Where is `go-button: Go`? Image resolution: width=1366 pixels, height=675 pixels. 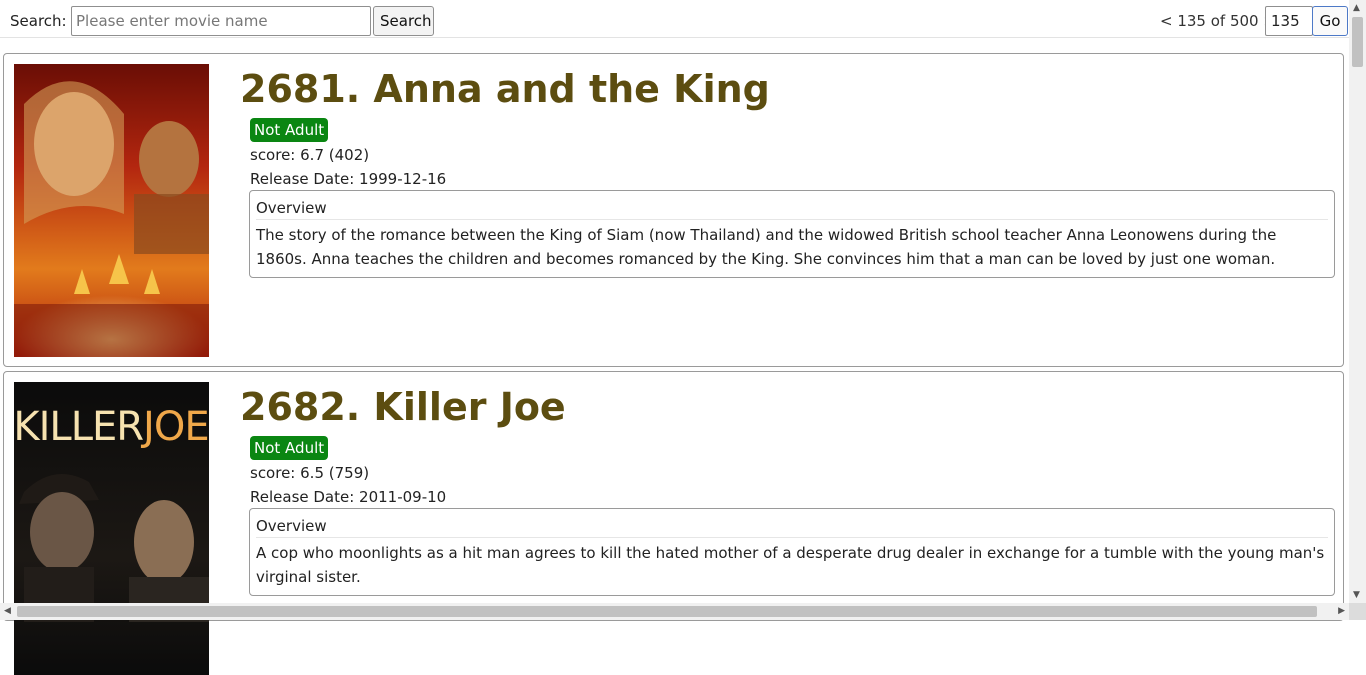 go-button: Go is located at coordinates (1330, 21).